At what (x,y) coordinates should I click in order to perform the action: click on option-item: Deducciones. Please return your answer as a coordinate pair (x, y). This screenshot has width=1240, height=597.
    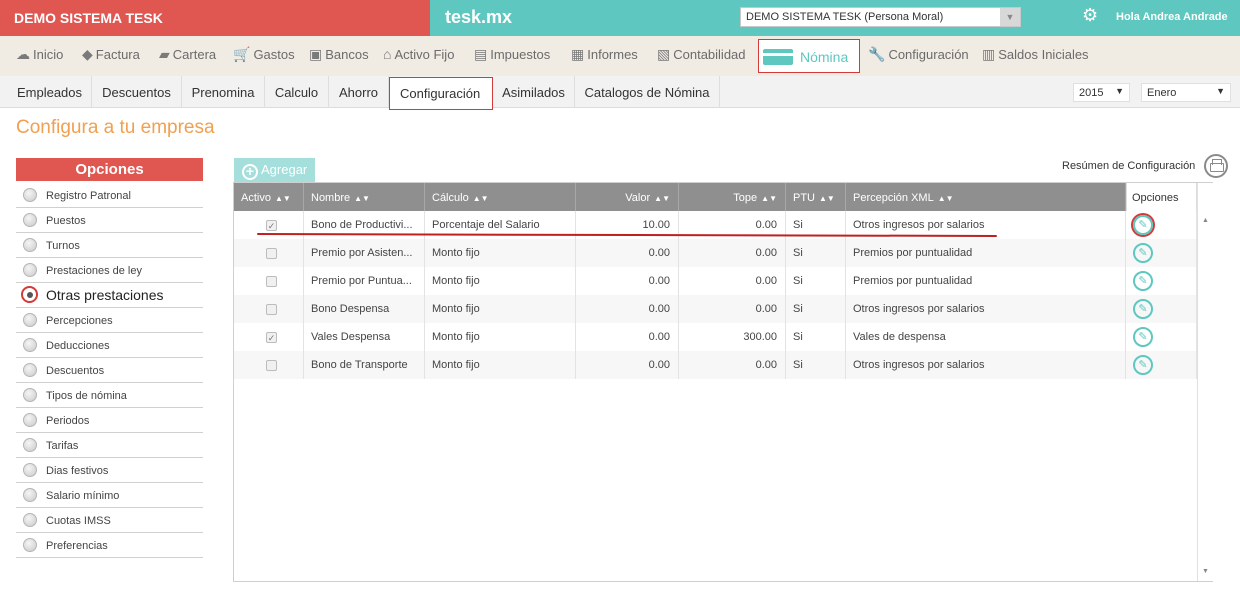
    Looking at the image, I should click on (109, 345).